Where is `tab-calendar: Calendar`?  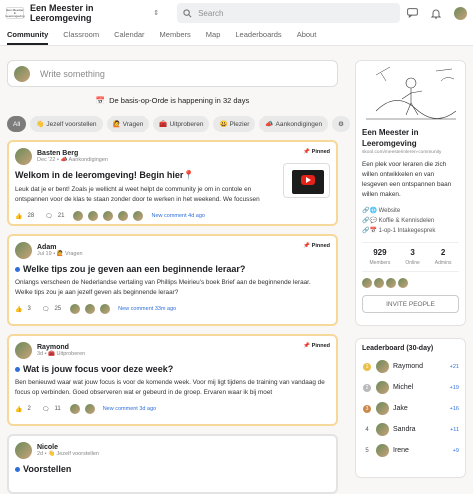 tab-calendar: Calendar is located at coordinates (129, 37).